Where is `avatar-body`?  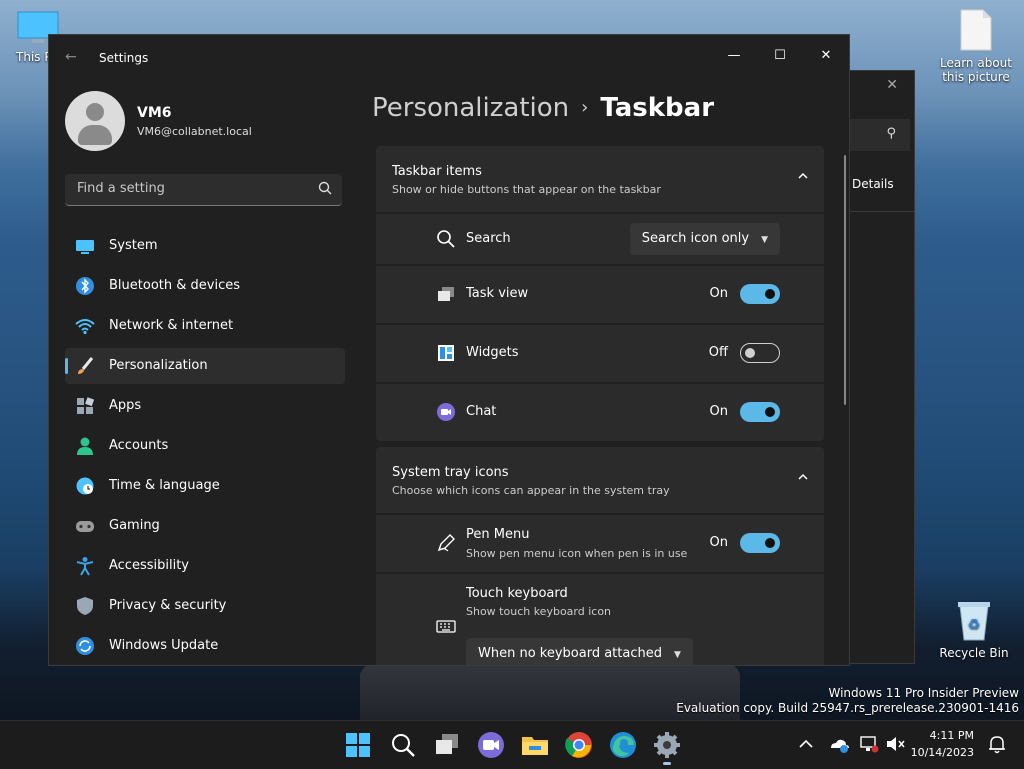 avatar-body is located at coordinates (95, 135).